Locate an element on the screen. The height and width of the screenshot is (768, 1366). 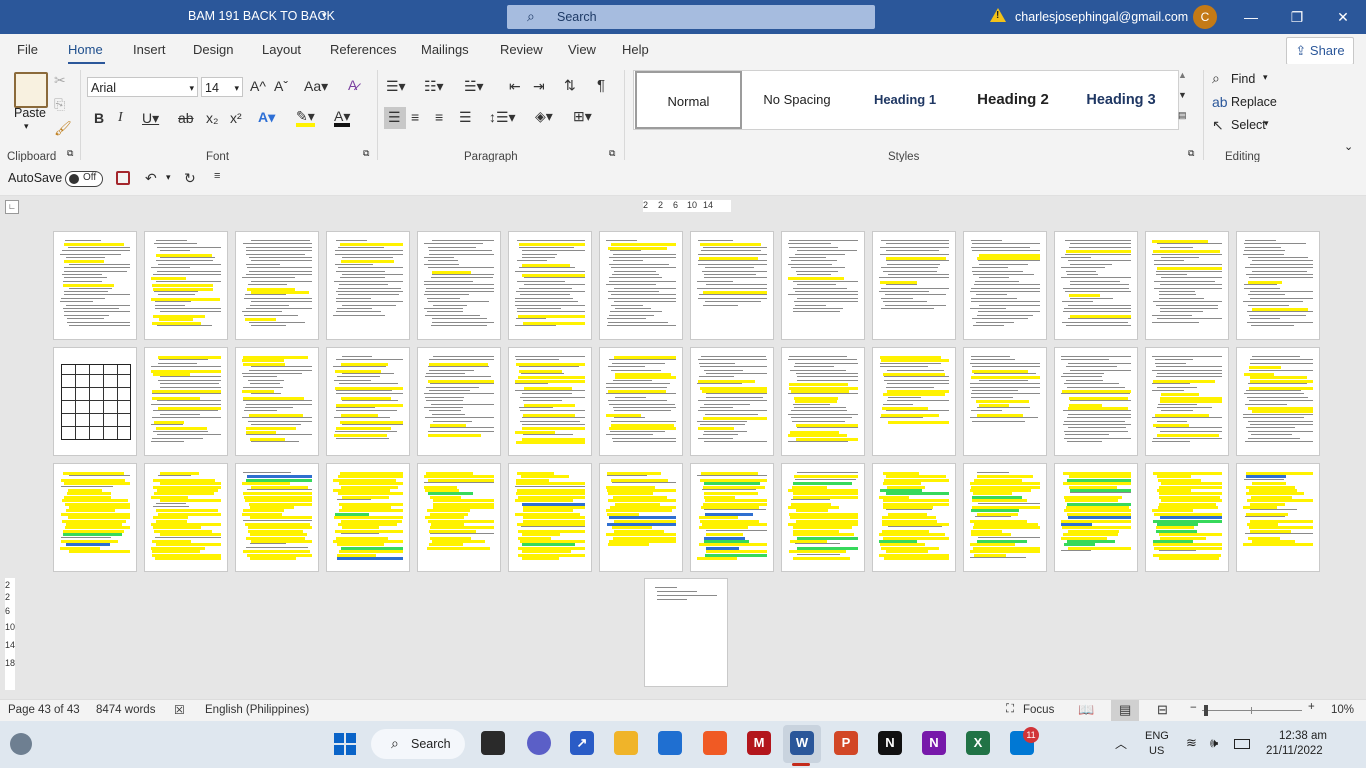
word-icon: W is located at coordinates (802, 743).